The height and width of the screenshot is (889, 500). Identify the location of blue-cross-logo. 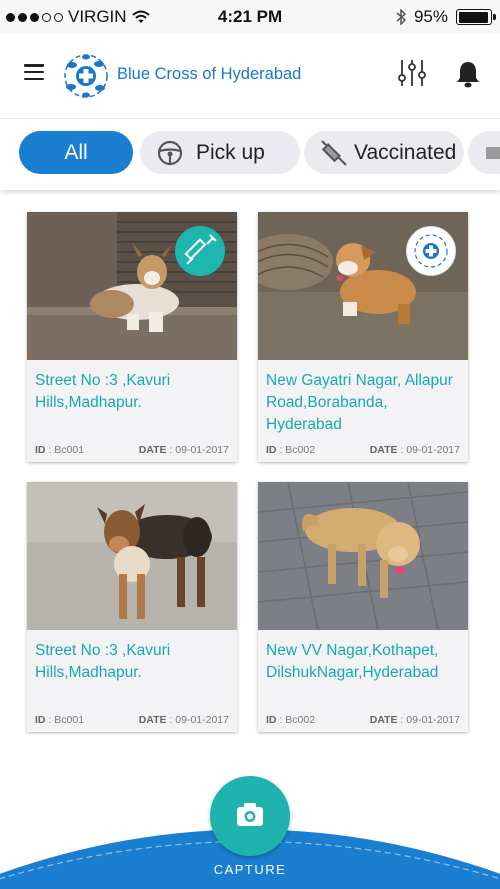
(86, 76).